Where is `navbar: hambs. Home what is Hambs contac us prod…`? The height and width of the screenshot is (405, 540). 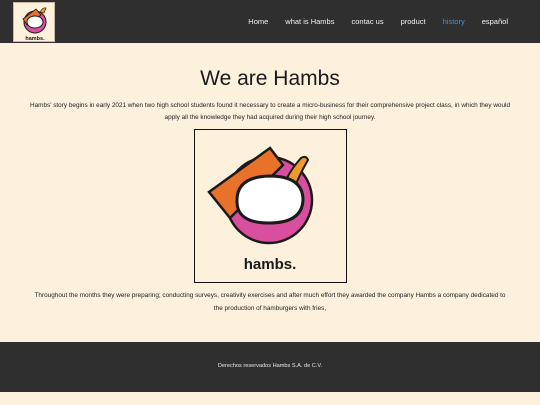
navbar: hambs. Home what is Hambs contac us prod… is located at coordinates (270, 21).